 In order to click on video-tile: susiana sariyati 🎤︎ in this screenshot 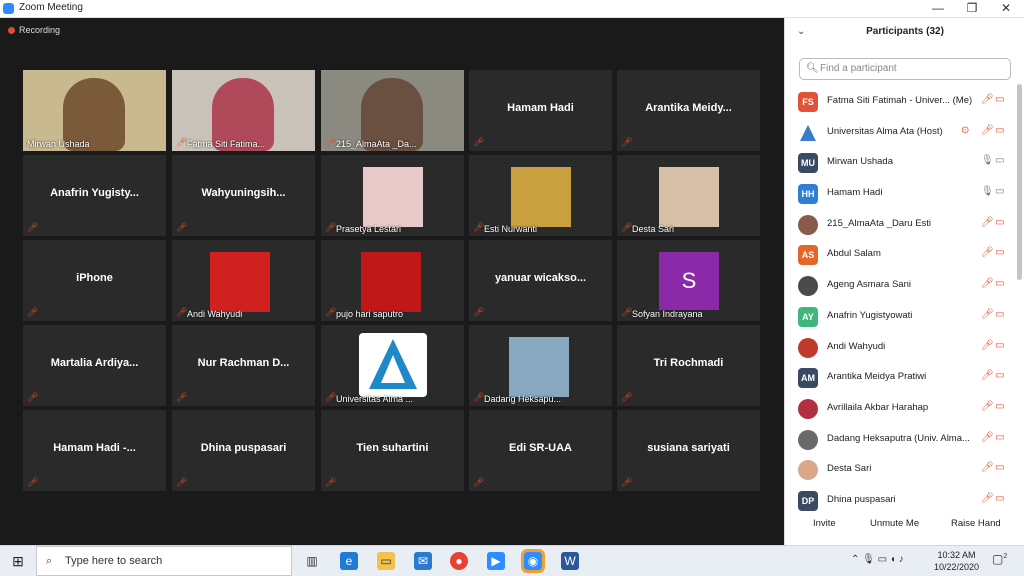, I will do `click(688, 450)`.